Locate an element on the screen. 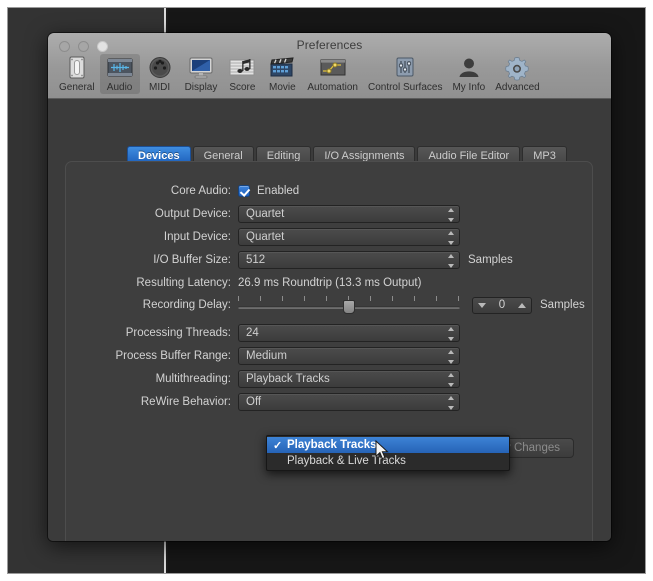 This screenshot has height=581, width=653. row-recording-delay: Recording Delay: 0 Samples is located at coordinates (325, 305).